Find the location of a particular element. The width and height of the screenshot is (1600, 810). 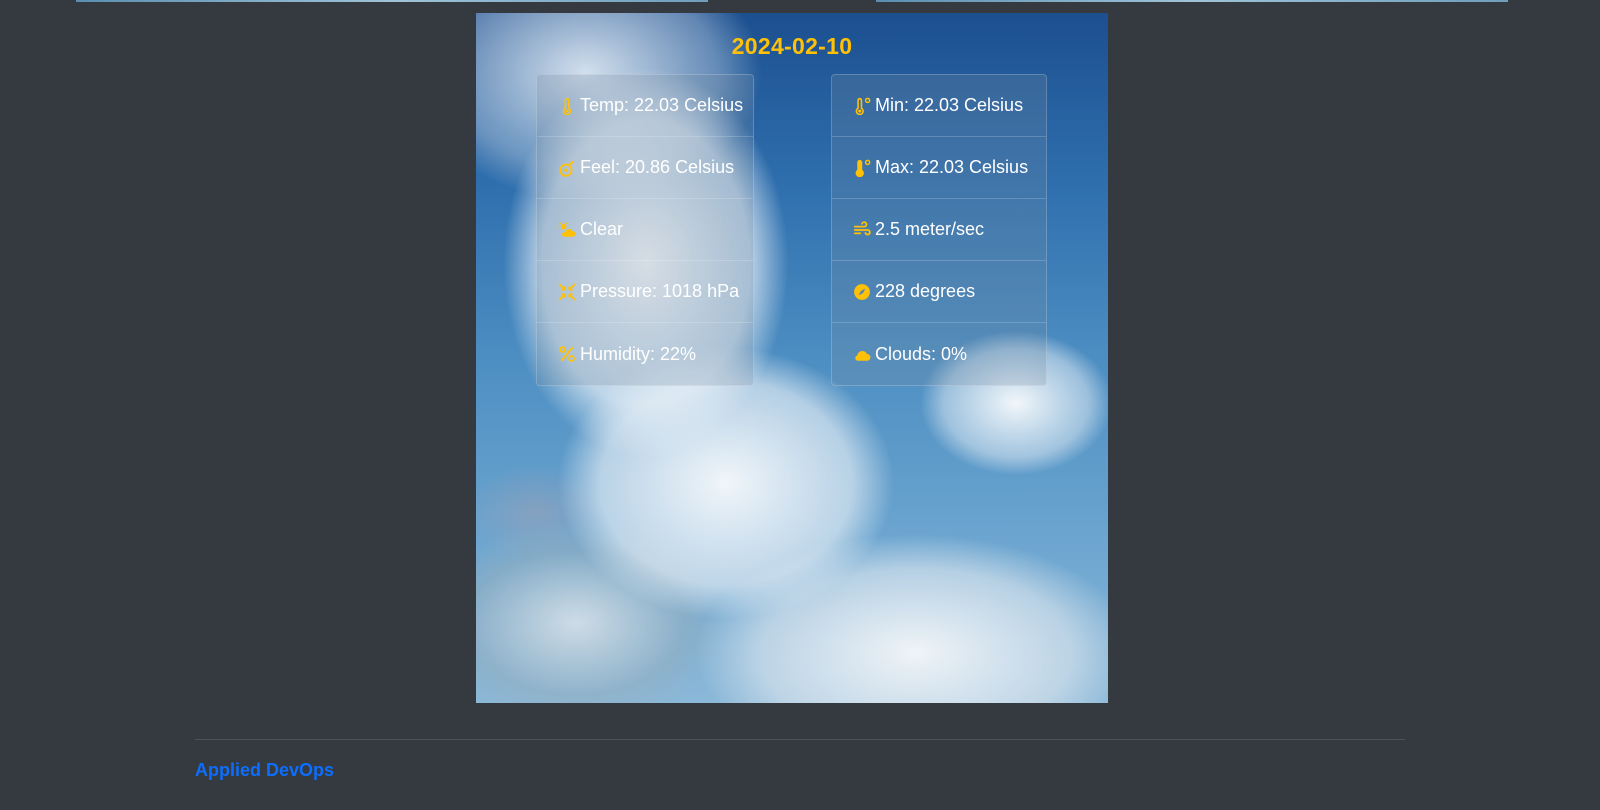

condition-item: Clear is located at coordinates (645, 230).